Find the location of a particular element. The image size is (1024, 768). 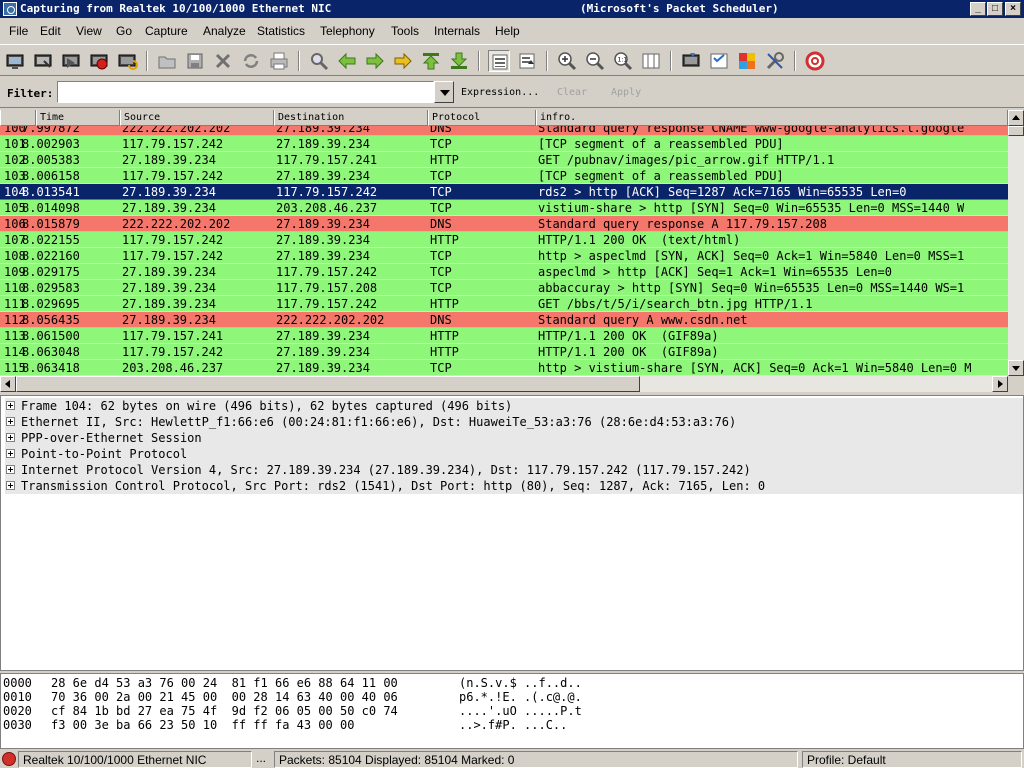

scroll-up-button is located at coordinates (1016, 118).